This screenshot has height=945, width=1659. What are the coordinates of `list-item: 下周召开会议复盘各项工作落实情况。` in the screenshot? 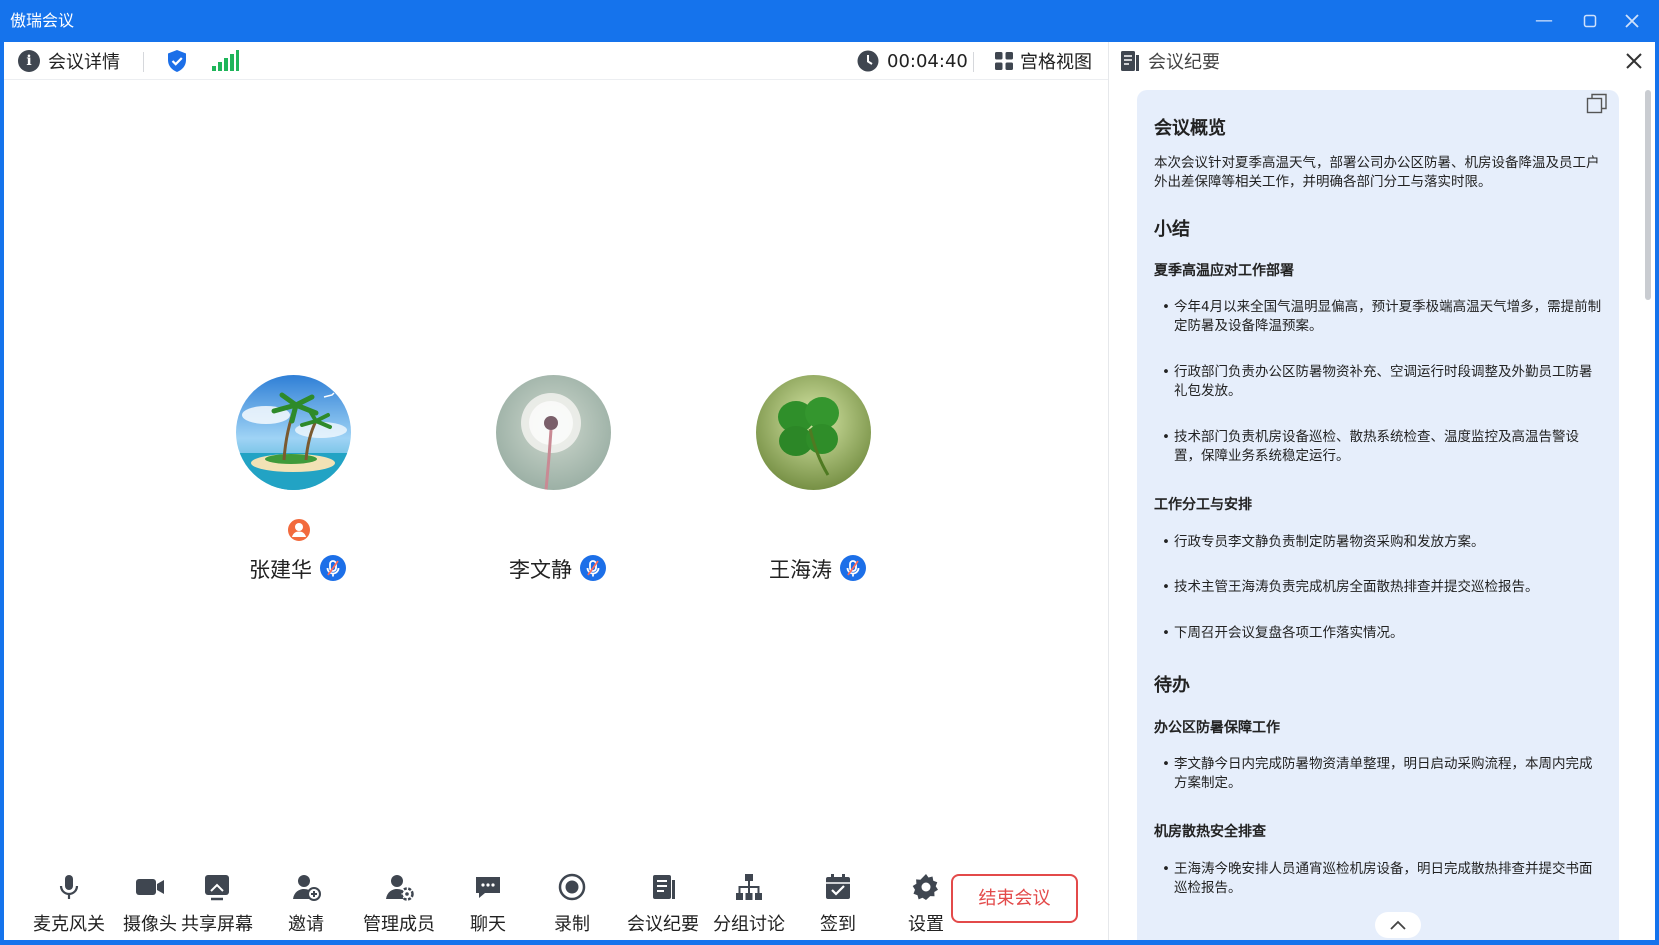 It's located at (1382, 633).